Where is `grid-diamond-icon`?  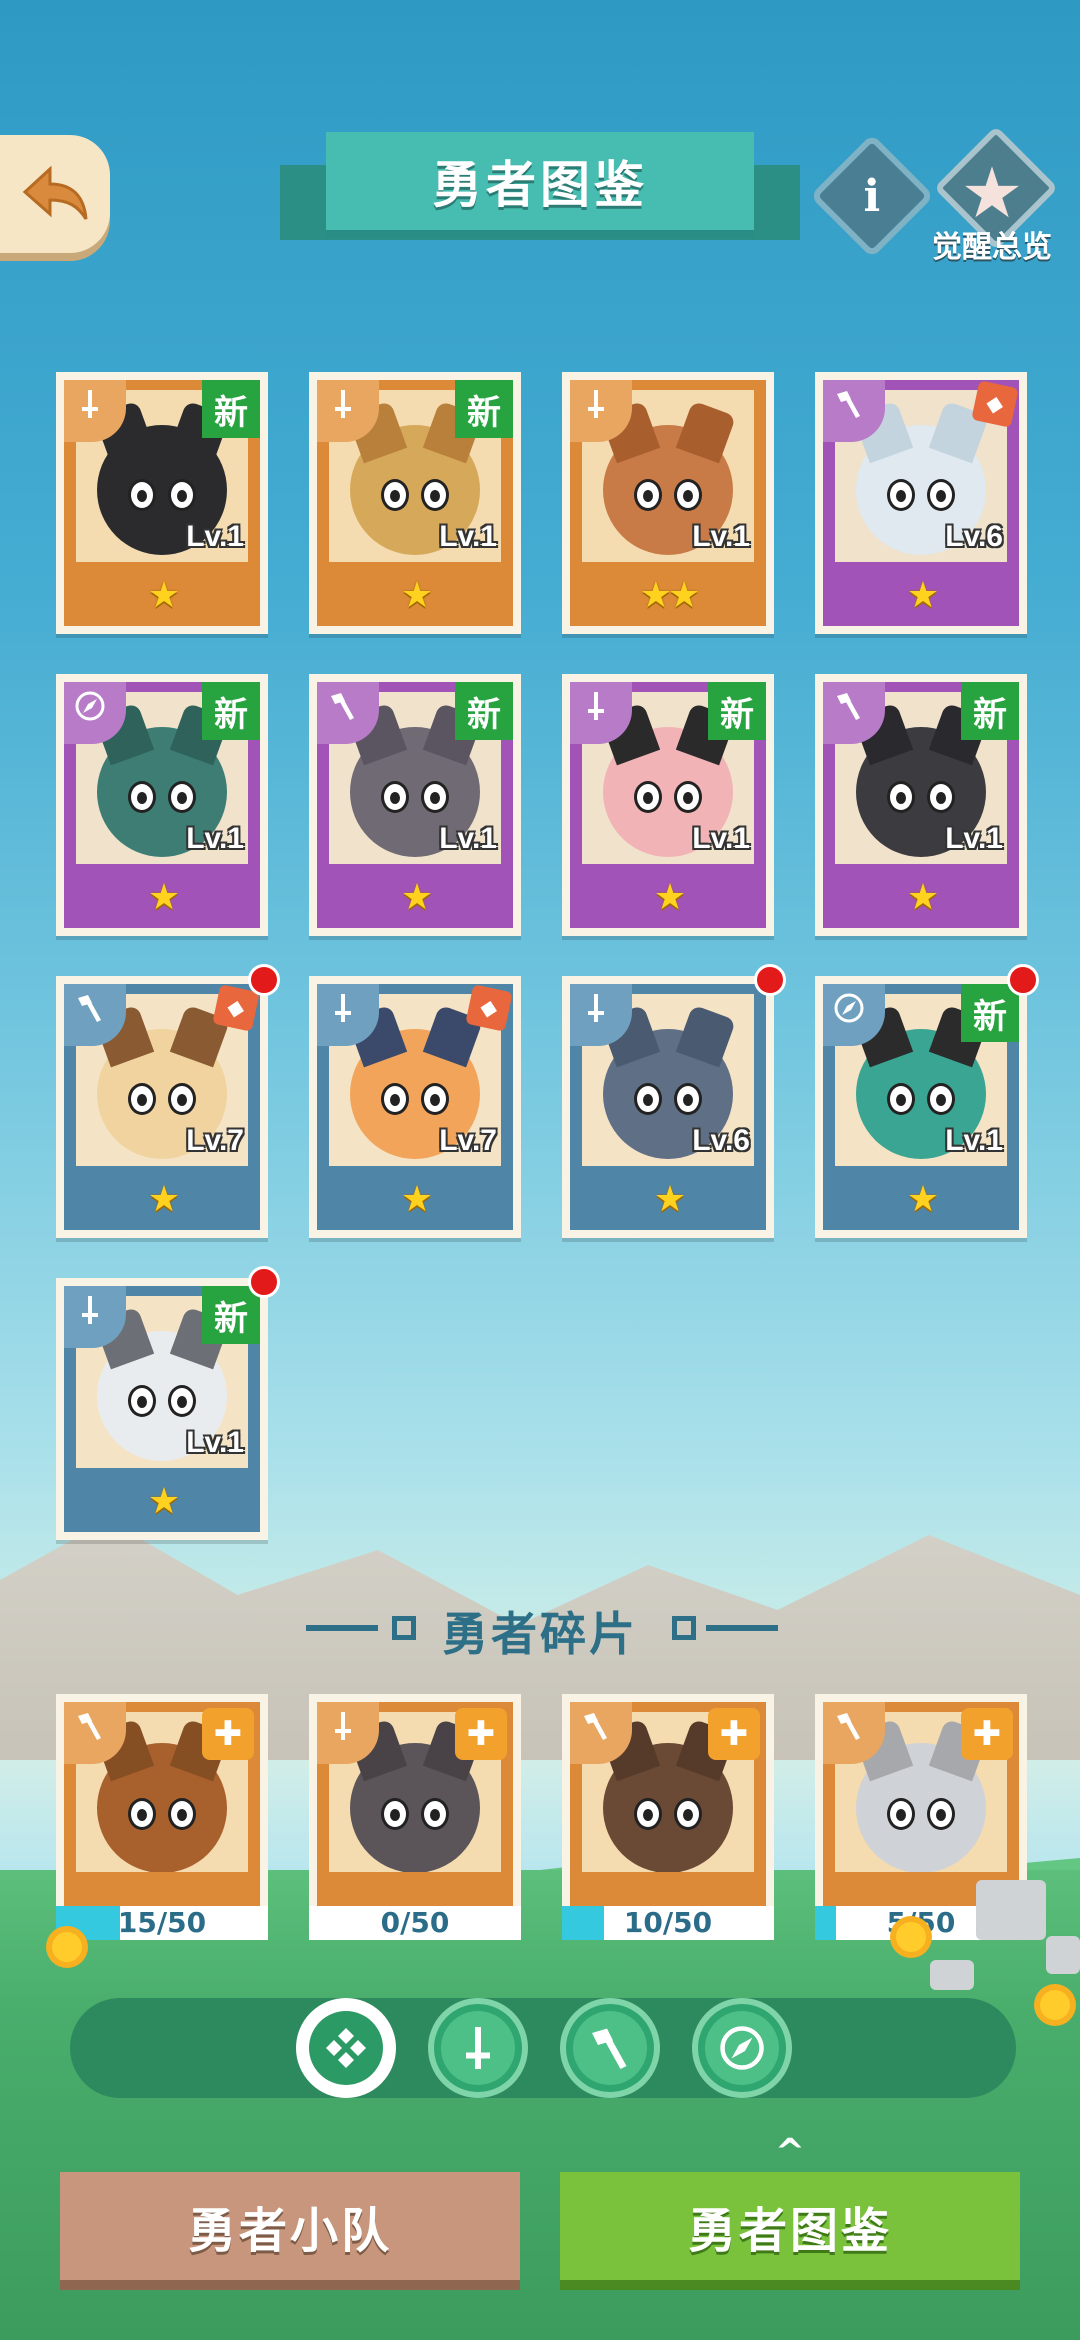
grid-diamond-icon is located at coordinates (346, 2048).